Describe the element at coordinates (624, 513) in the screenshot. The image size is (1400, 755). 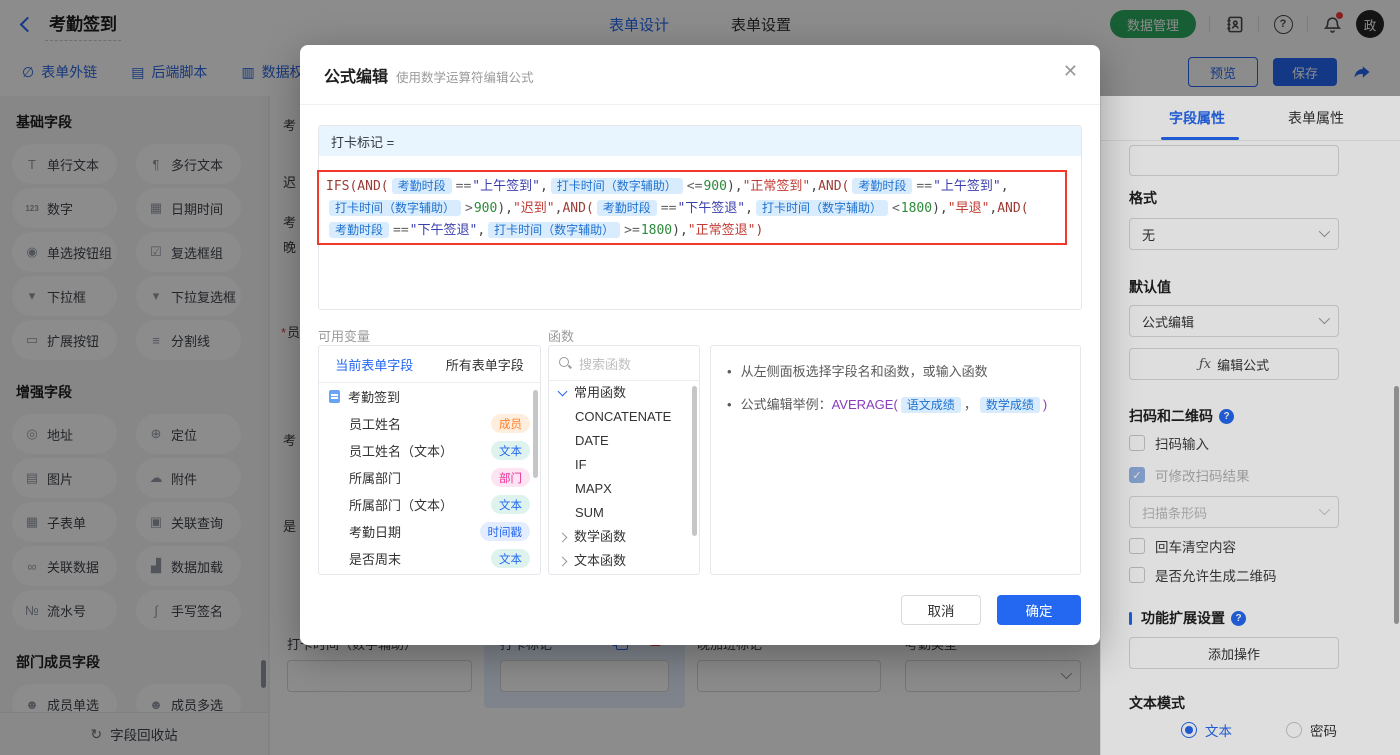
I see `function-item: SUM` at that location.